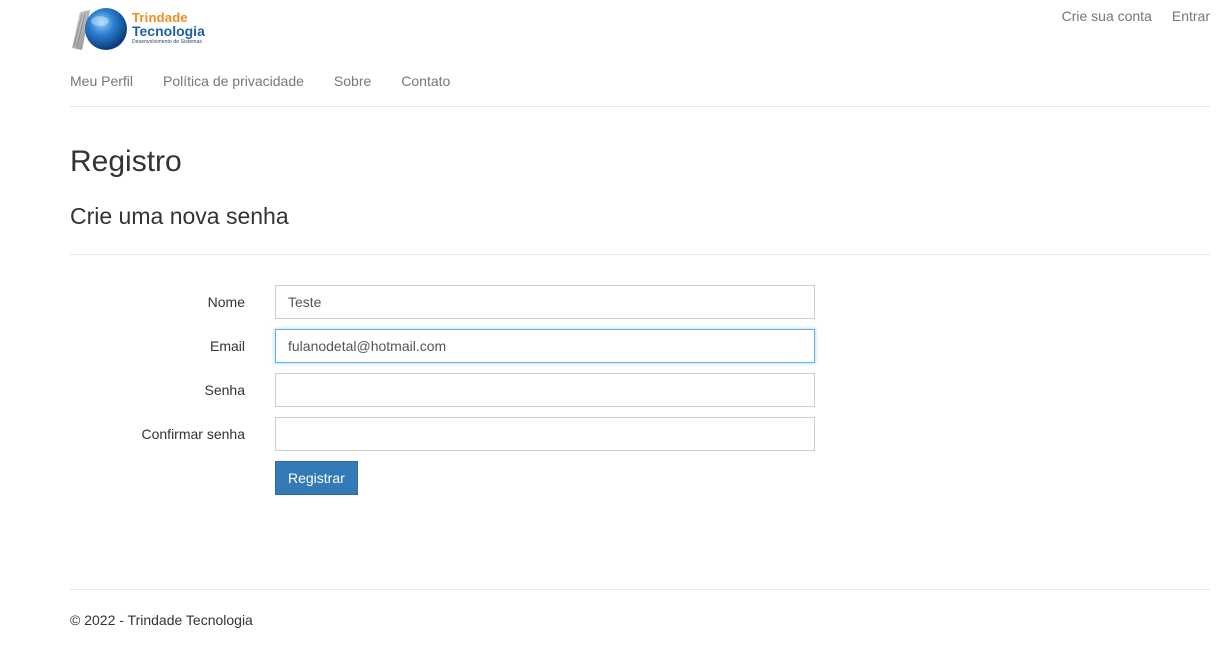 This screenshot has height=647, width=1228. I want to click on nav-item-meu-perfil: Meu Perfil, so click(101, 81).